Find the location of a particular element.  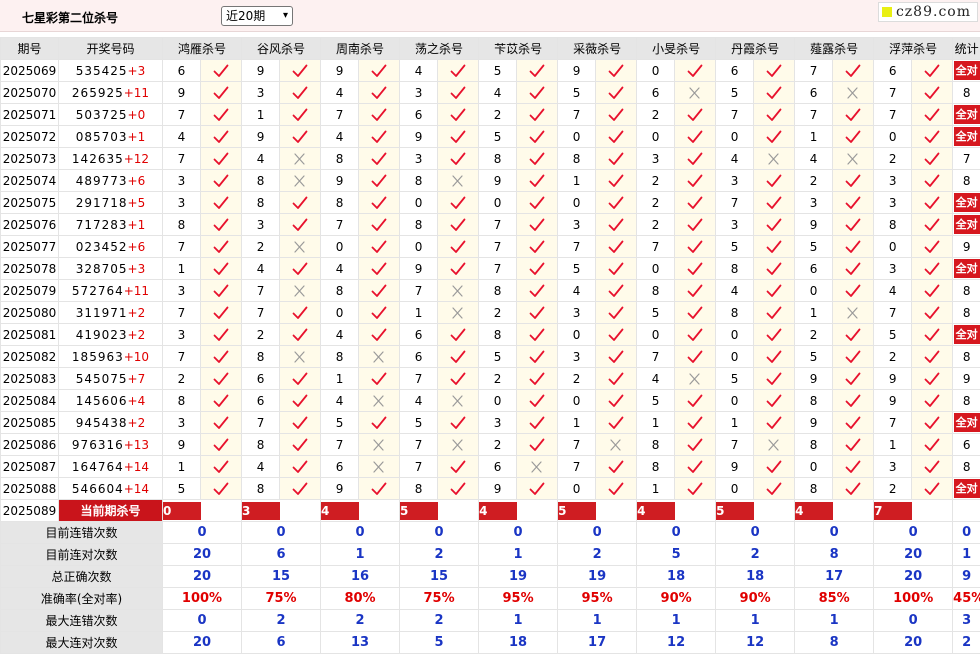

summary-value: 9 is located at coordinates (966, 577).